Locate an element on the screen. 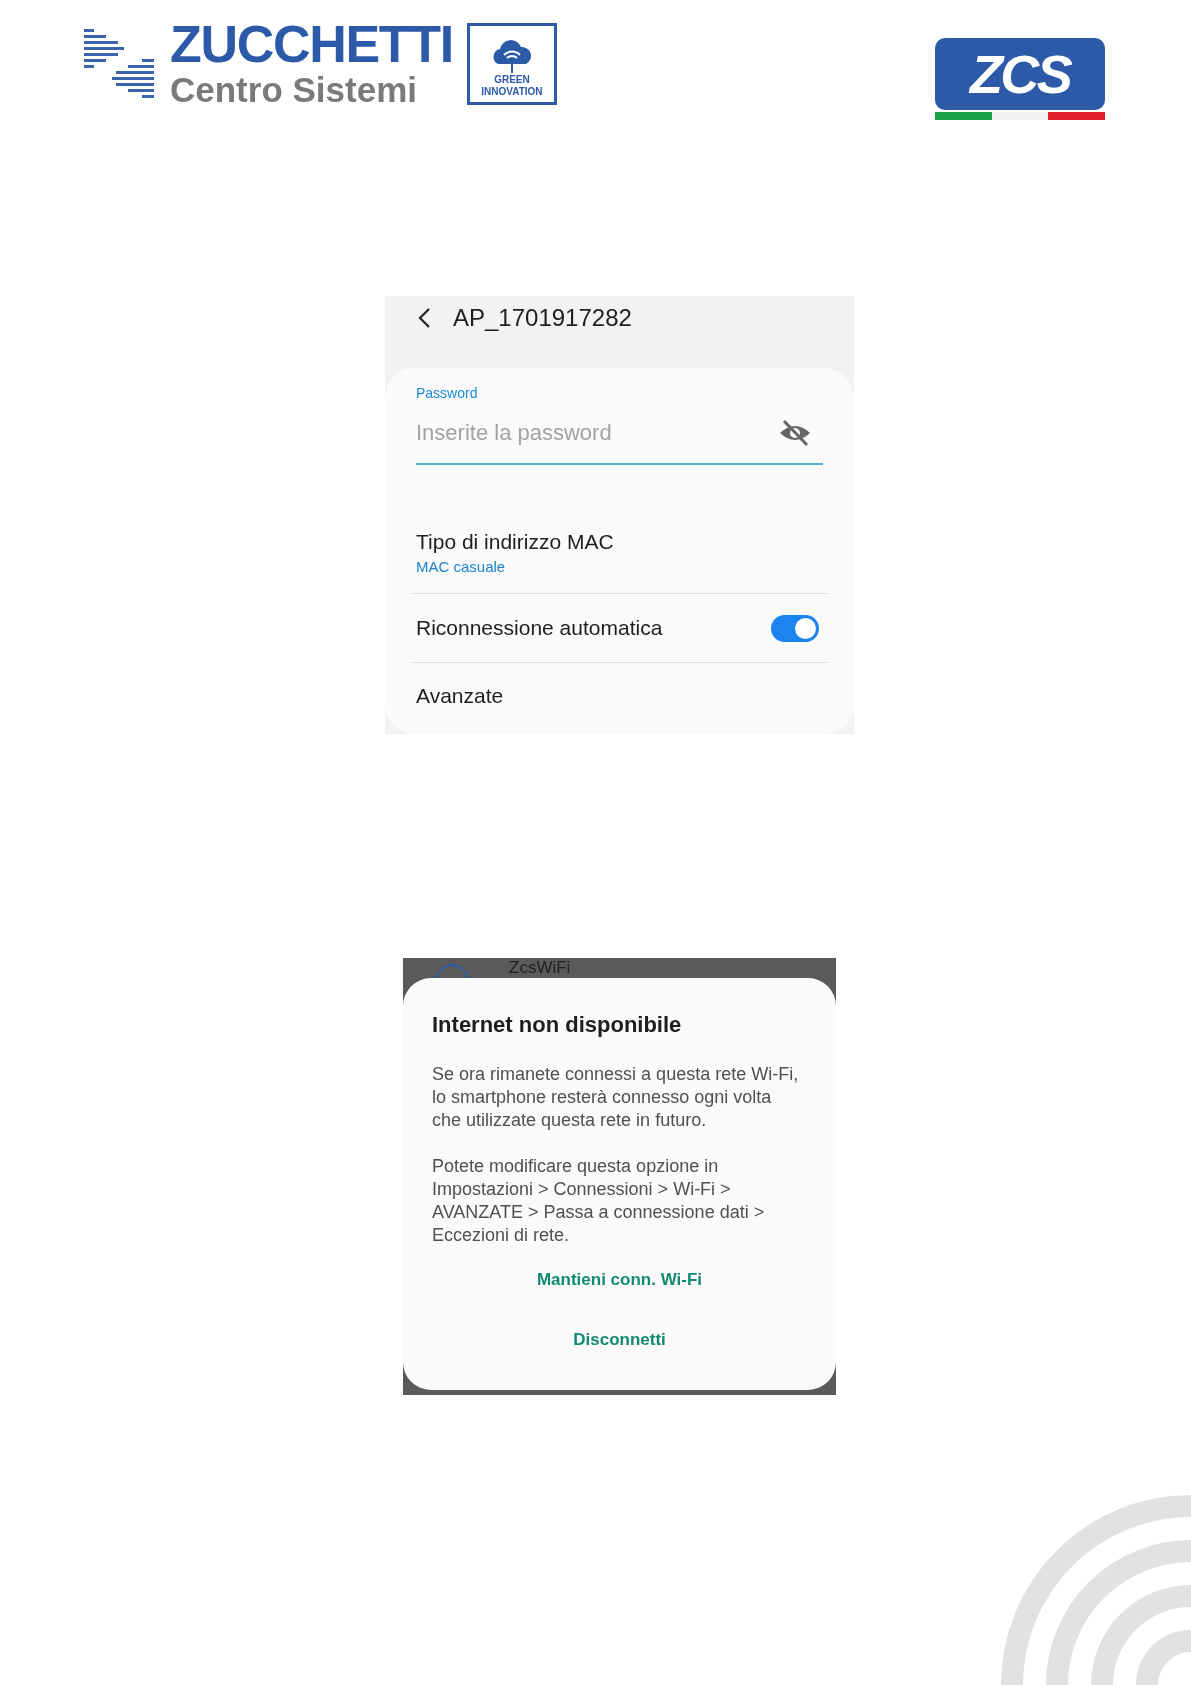 This screenshot has height=1685, width=1191. password-field: Password Inserite la password is located at coordinates (619, 424).